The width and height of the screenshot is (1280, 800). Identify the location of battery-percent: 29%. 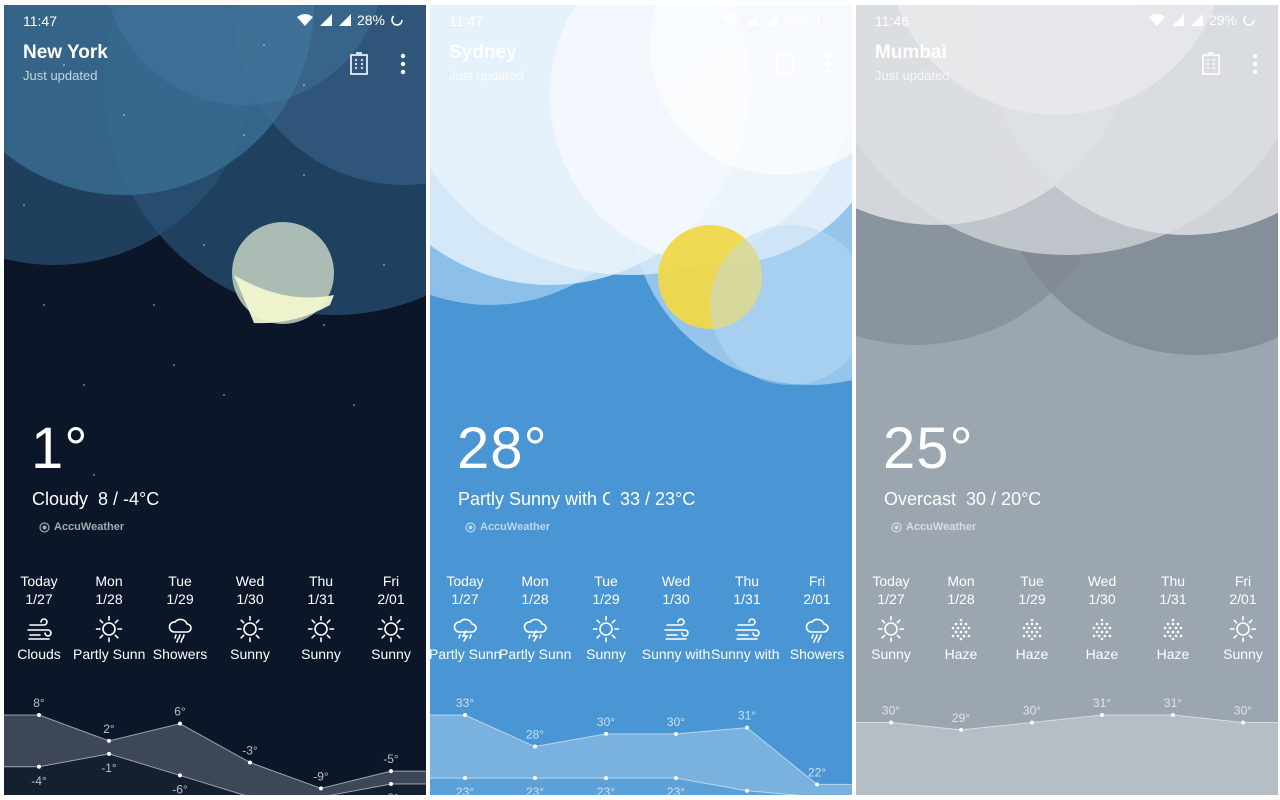
(1222, 20).